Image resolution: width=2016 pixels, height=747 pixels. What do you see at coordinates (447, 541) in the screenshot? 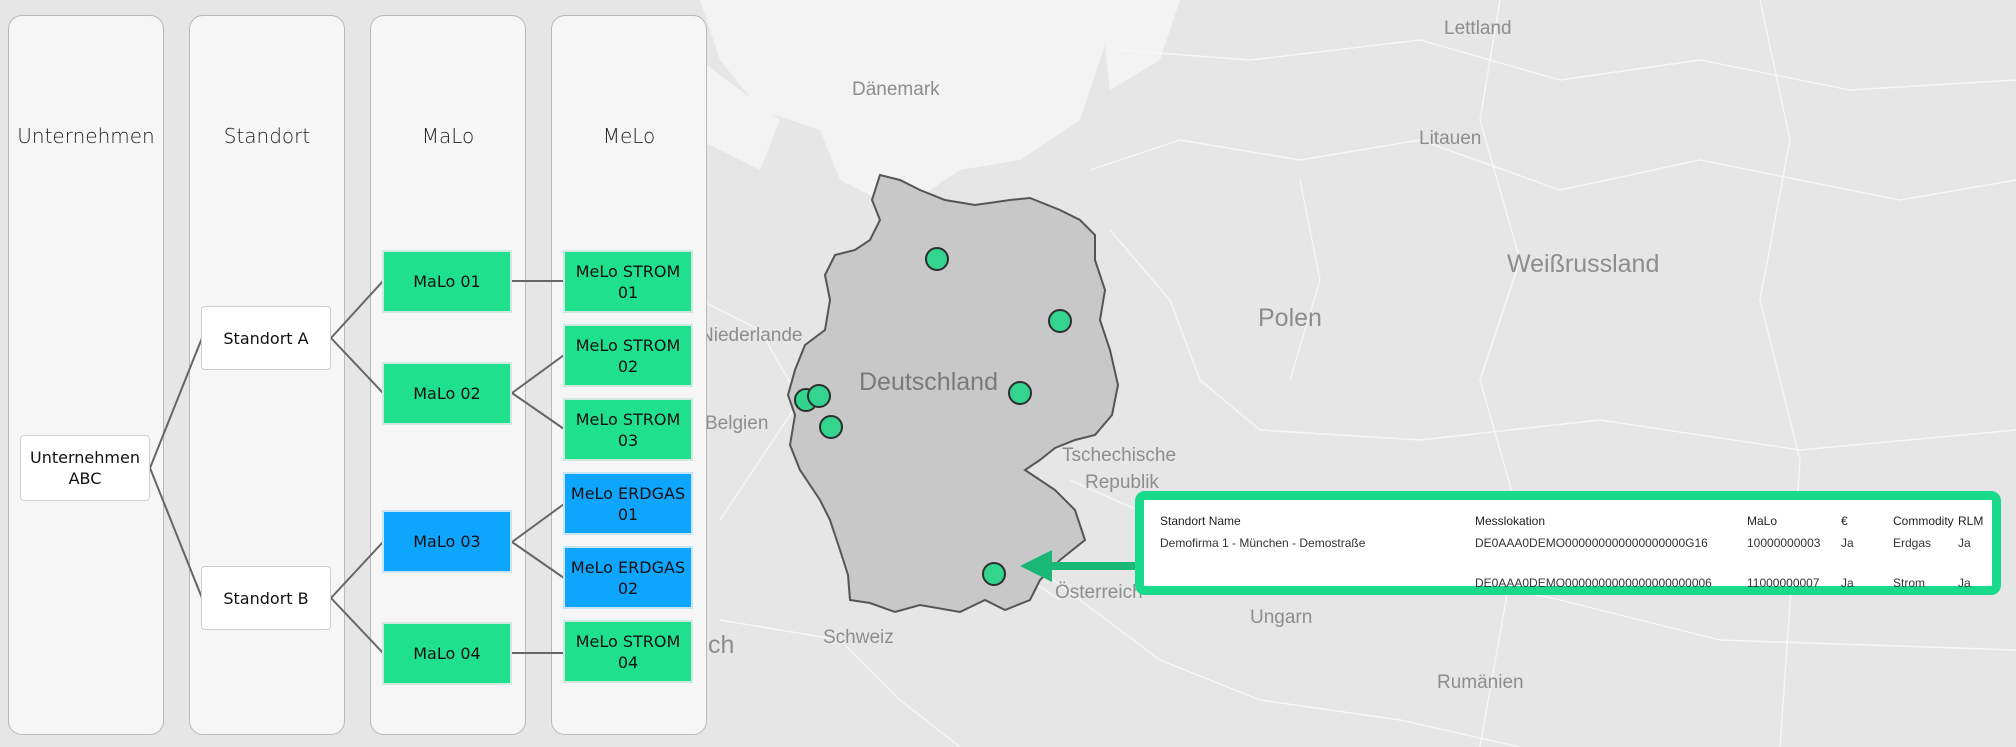
I see `node-malo-03: MaLo 03` at bounding box center [447, 541].